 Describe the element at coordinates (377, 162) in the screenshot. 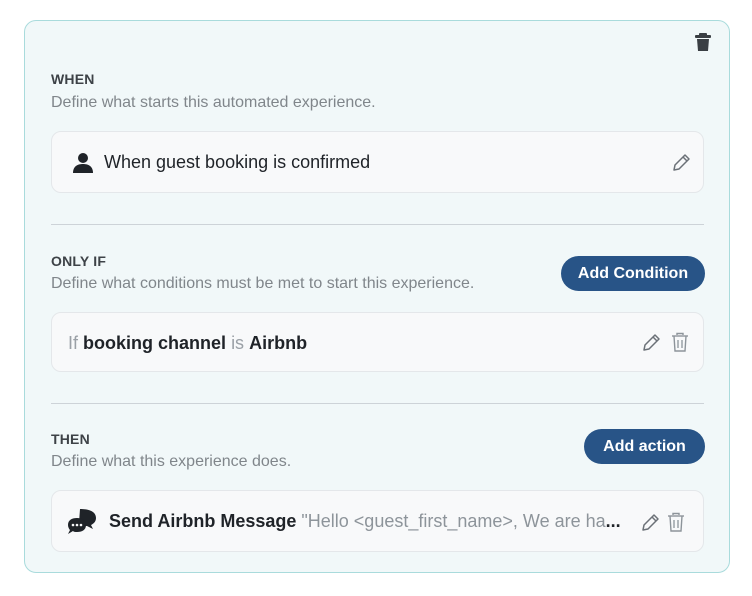

I see `trigger-row: When guest booking is confirmed` at that location.